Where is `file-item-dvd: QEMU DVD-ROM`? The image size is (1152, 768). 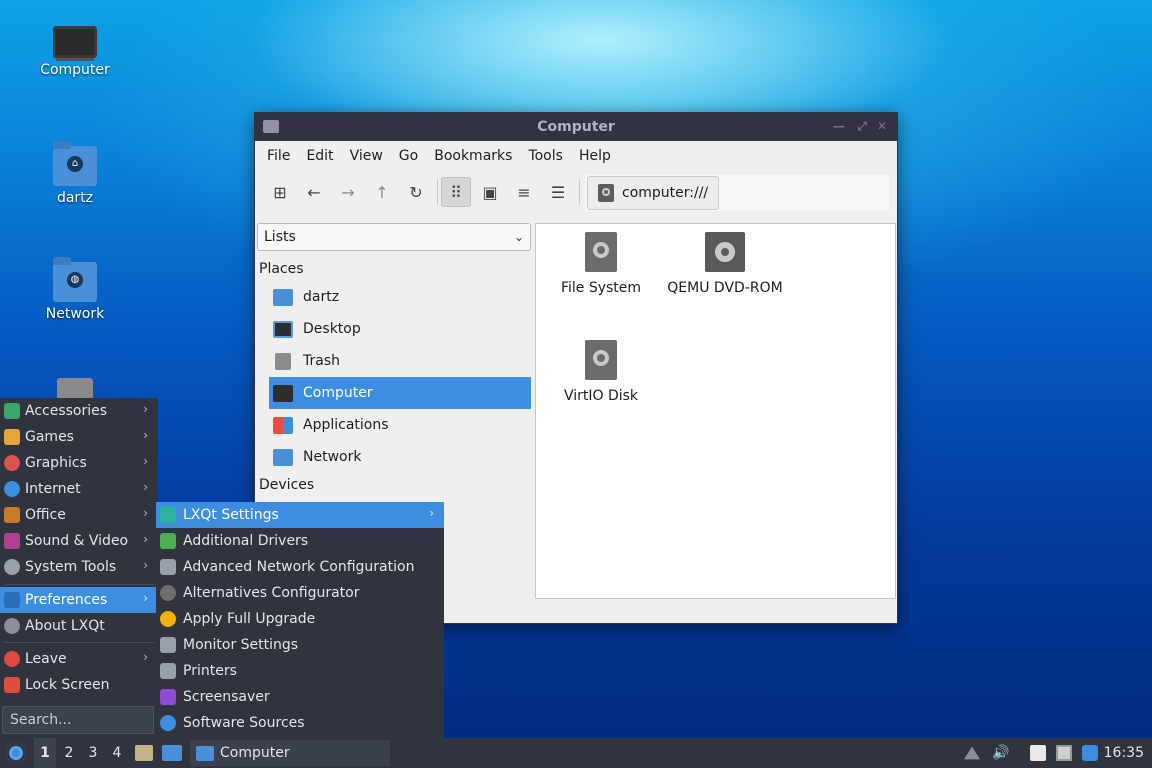 file-item-dvd: QEMU DVD-ROM is located at coordinates (725, 264).